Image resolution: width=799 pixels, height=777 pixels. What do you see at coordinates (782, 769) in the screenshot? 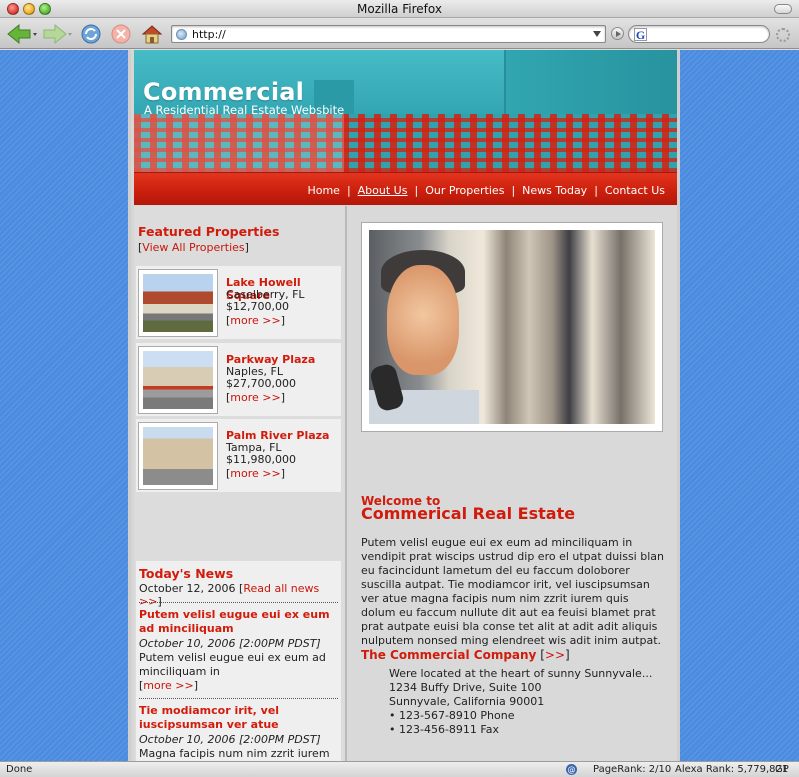
I see `gp-indicator: GP` at bounding box center [782, 769].